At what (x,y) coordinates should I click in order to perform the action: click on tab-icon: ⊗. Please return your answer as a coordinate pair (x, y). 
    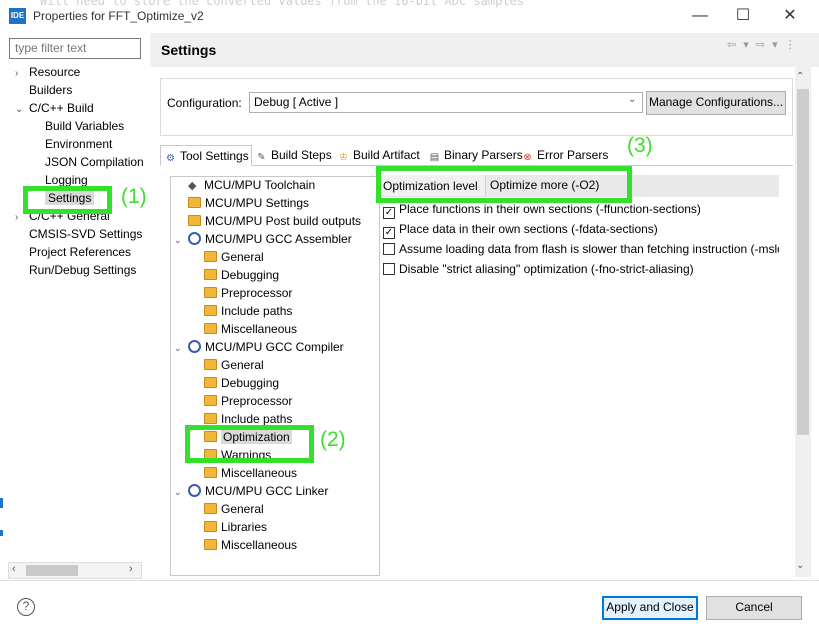
    Looking at the image, I should click on (527, 157).